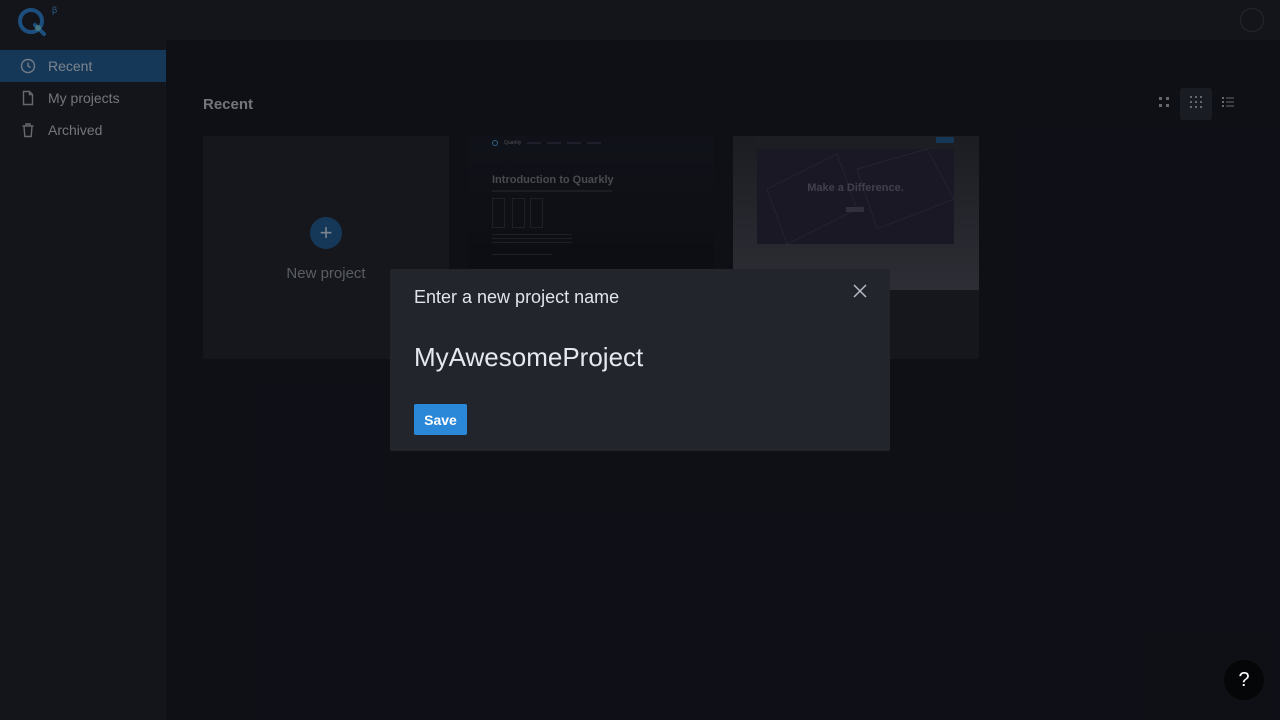 The height and width of the screenshot is (720, 1280). Describe the element at coordinates (634, 357) in the screenshot. I see `project-name-input` at that location.